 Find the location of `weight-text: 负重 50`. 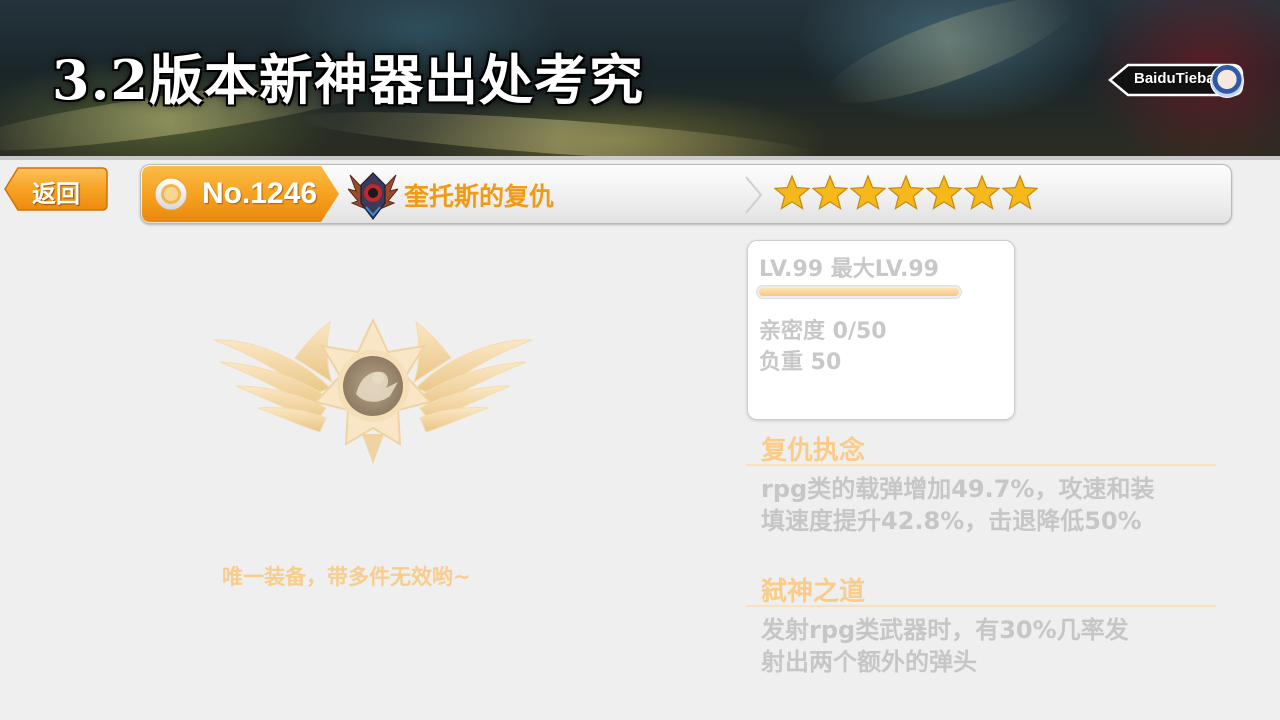

weight-text: 负重 50 is located at coordinates (800, 362).